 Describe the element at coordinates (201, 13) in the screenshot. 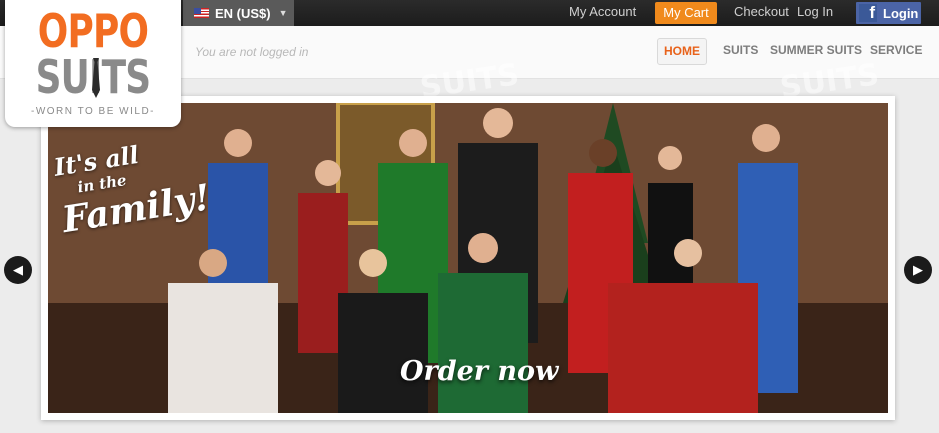

I see `us-flag-icon` at that location.